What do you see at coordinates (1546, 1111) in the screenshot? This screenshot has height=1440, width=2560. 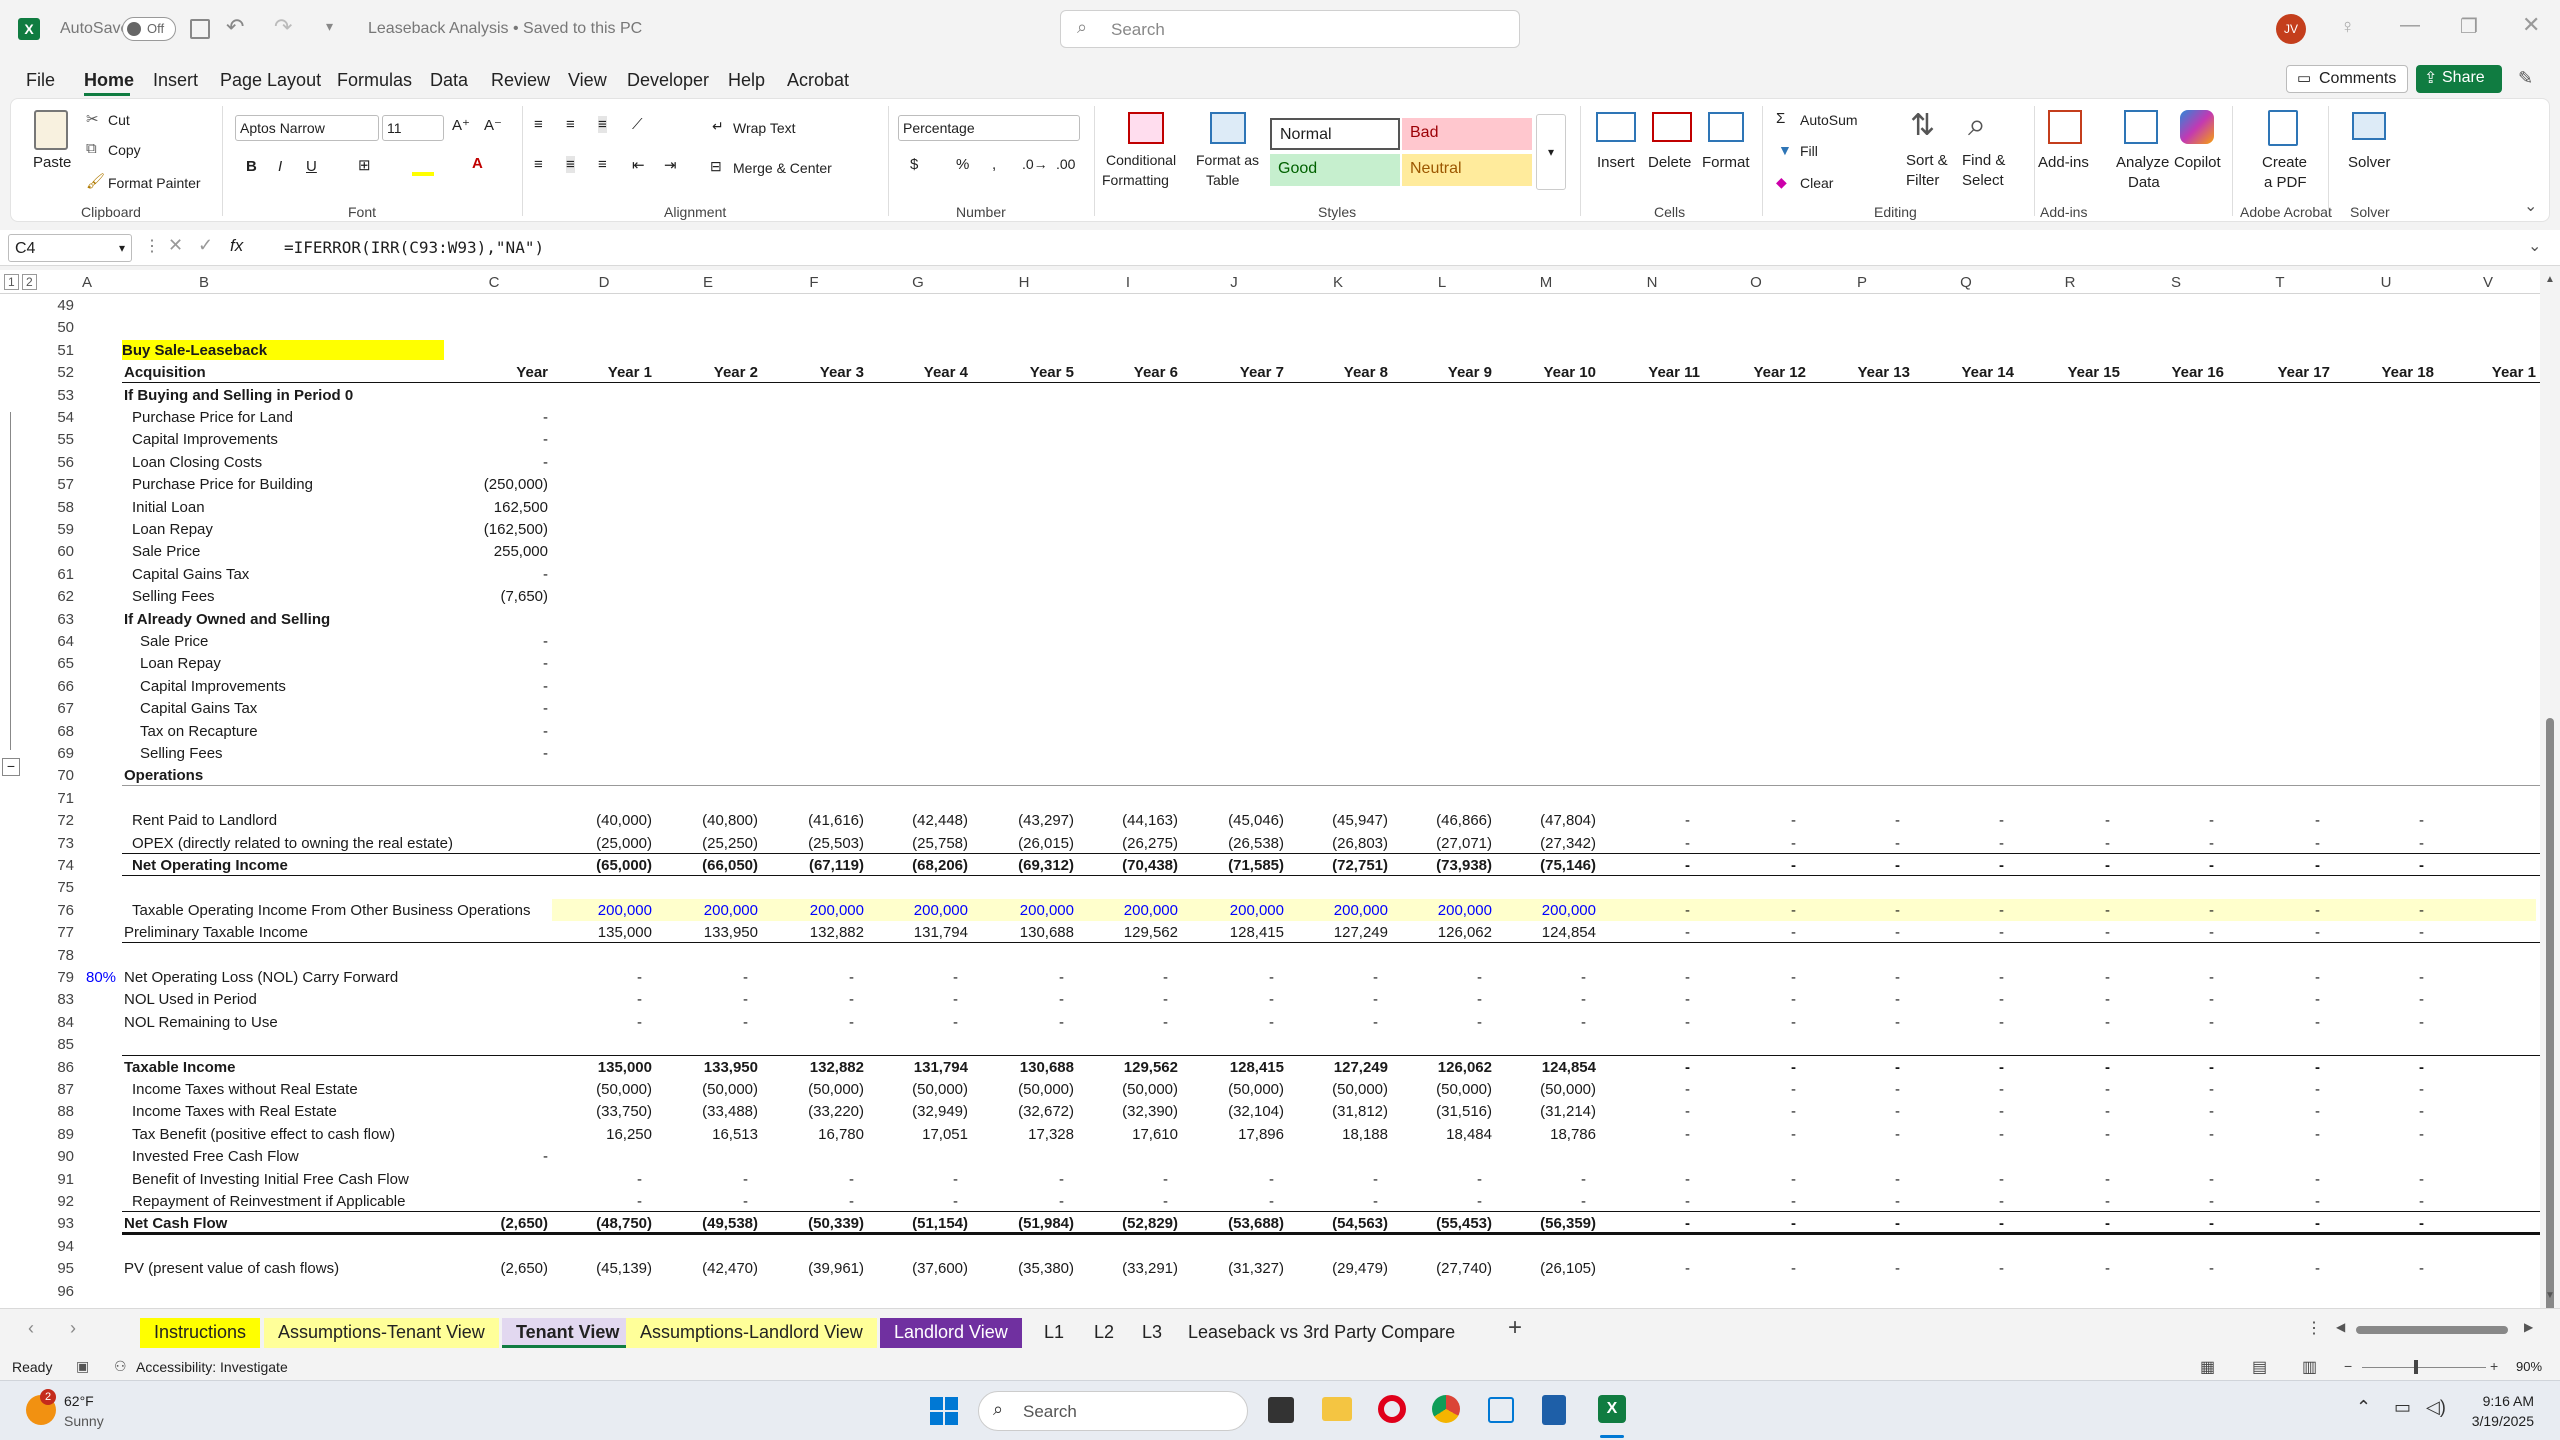 I see `value-cell: (31,214)` at bounding box center [1546, 1111].